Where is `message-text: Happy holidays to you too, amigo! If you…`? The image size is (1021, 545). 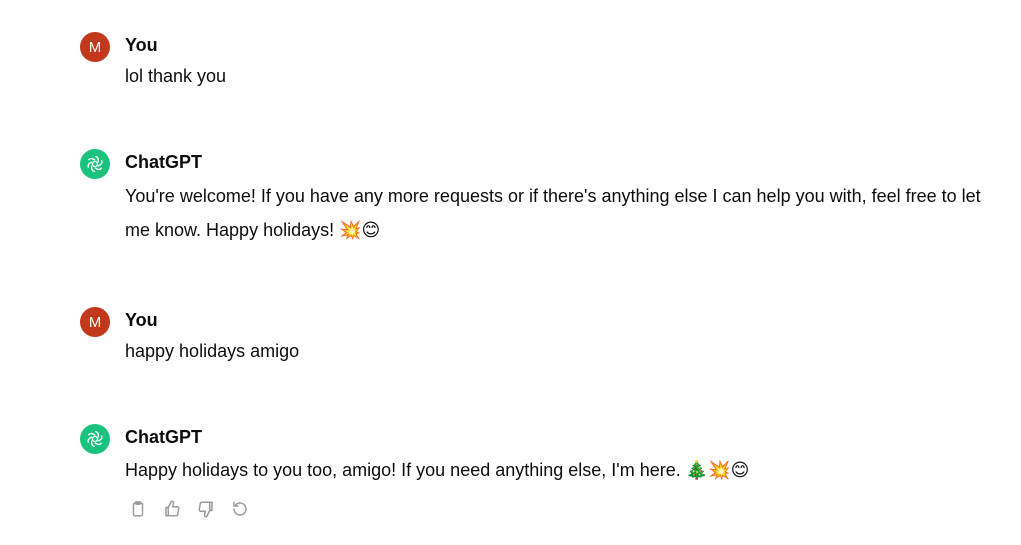
message-text: Happy holidays to you too, amigo! If you… is located at coordinates (437, 470).